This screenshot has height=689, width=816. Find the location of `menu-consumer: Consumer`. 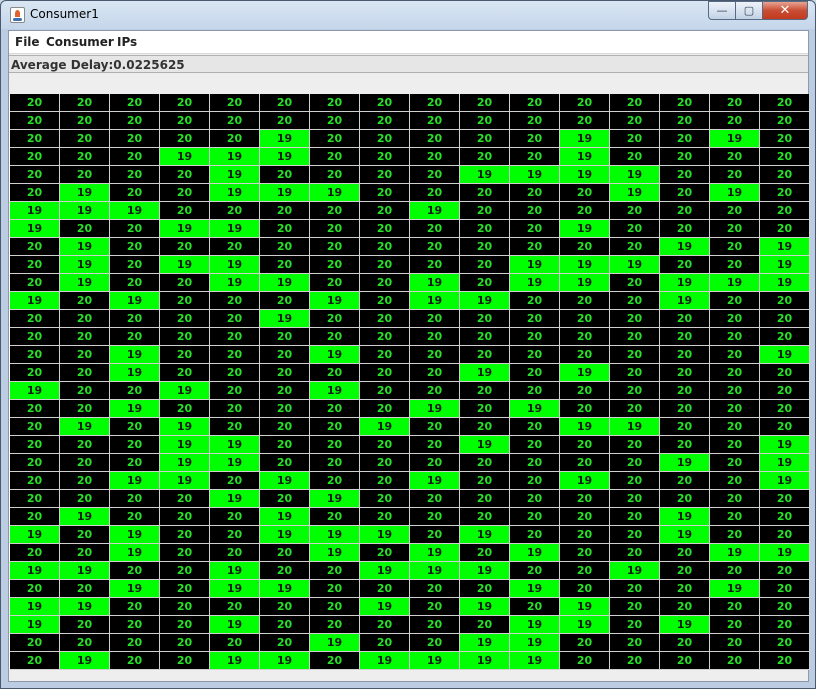

menu-consumer: Consumer is located at coordinates (80, 42).